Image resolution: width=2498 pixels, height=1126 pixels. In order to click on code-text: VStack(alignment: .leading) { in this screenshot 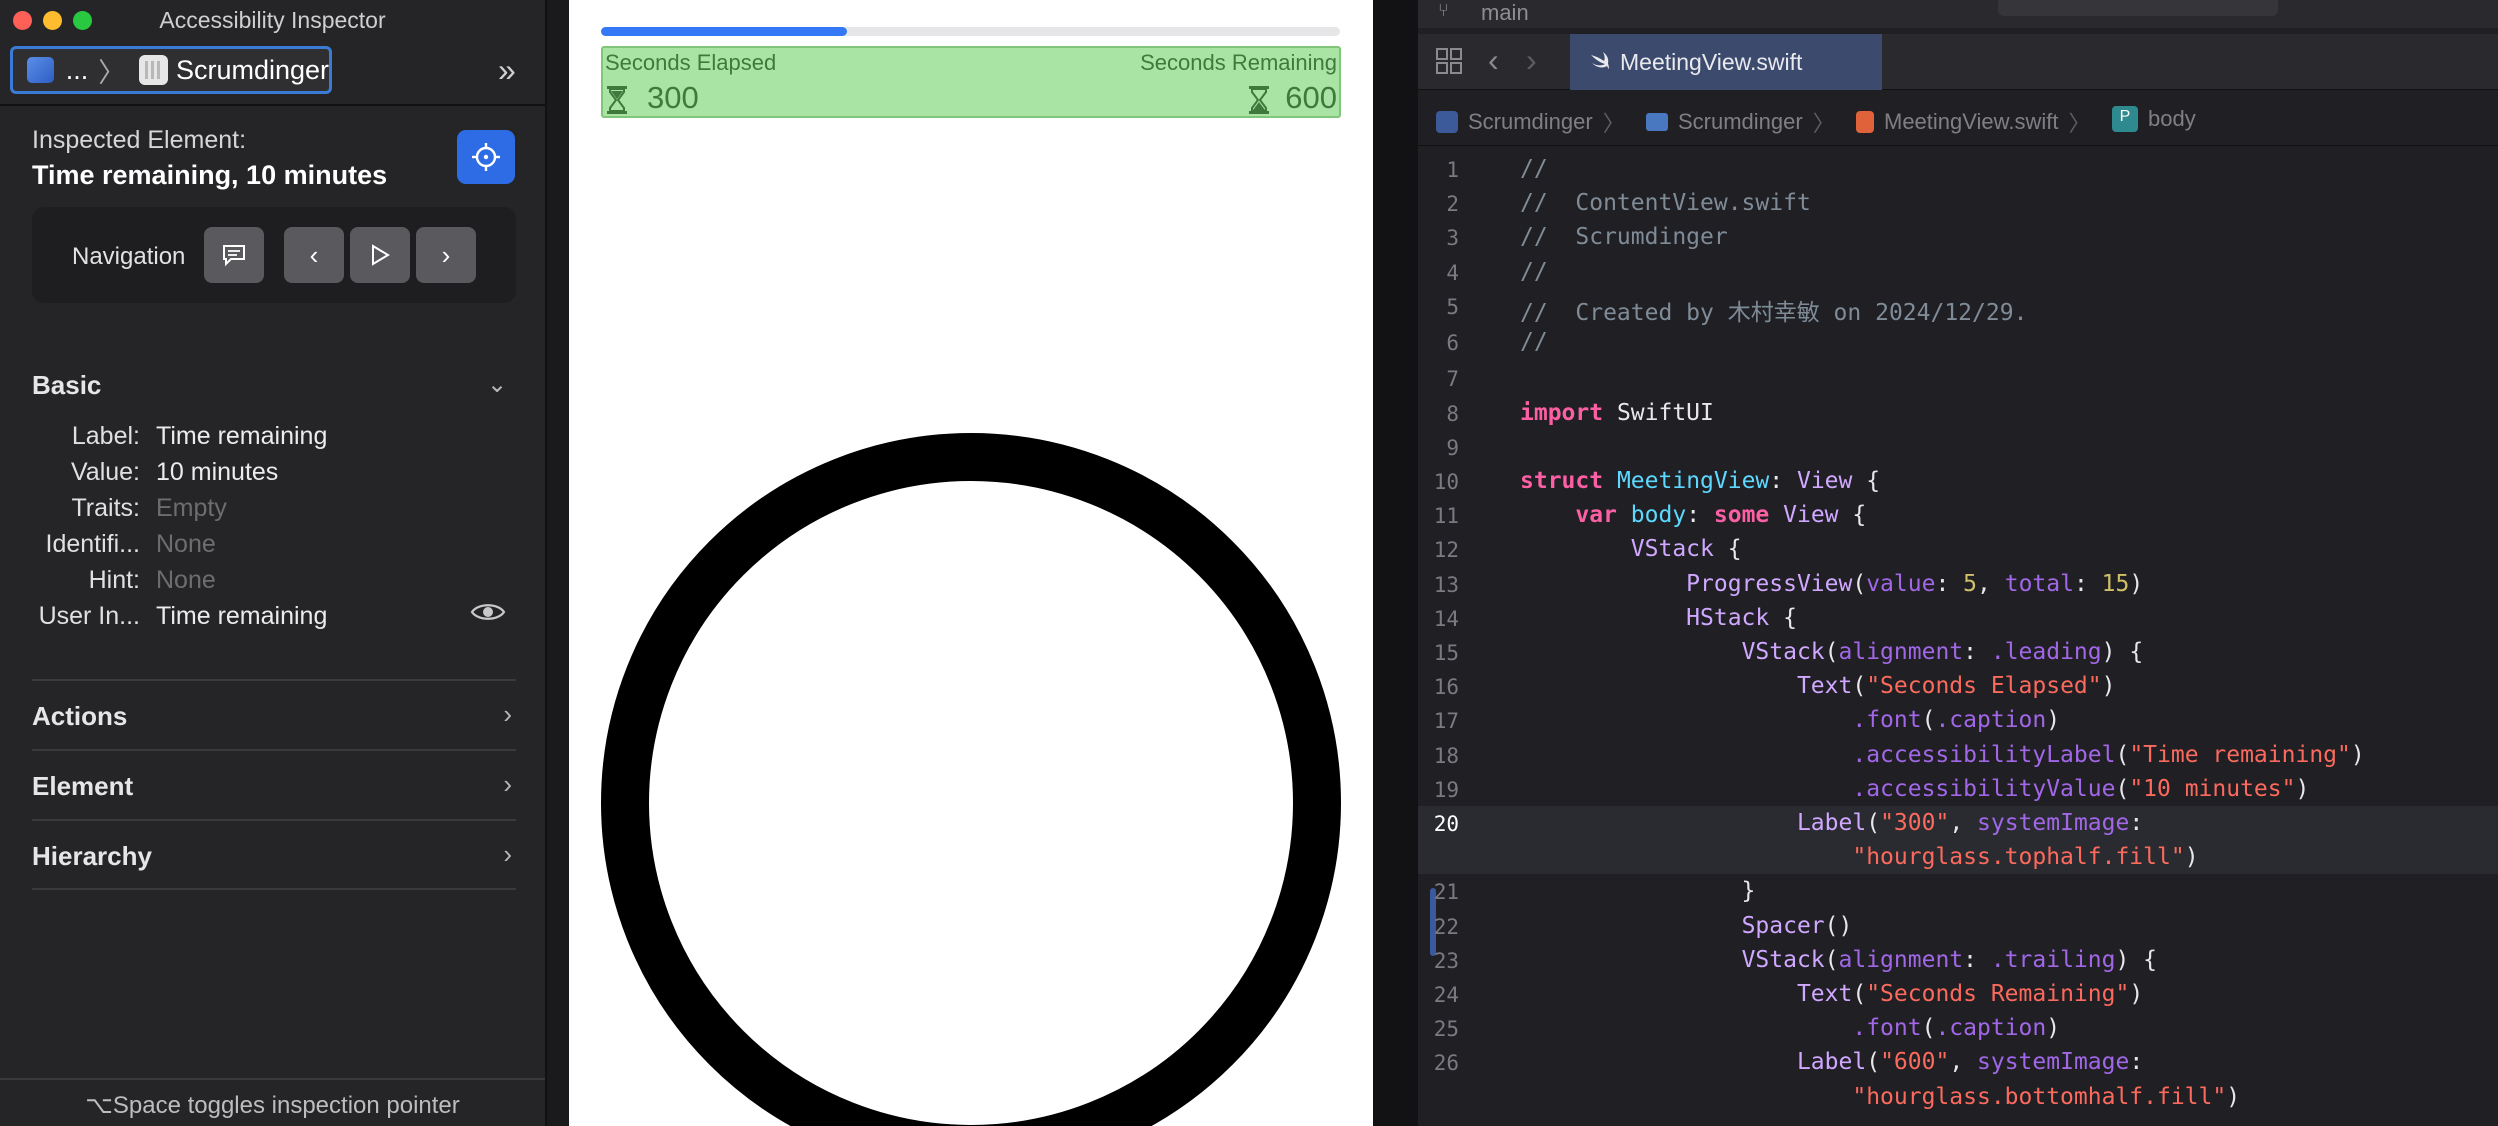, I will do `click(1942, 652)`.